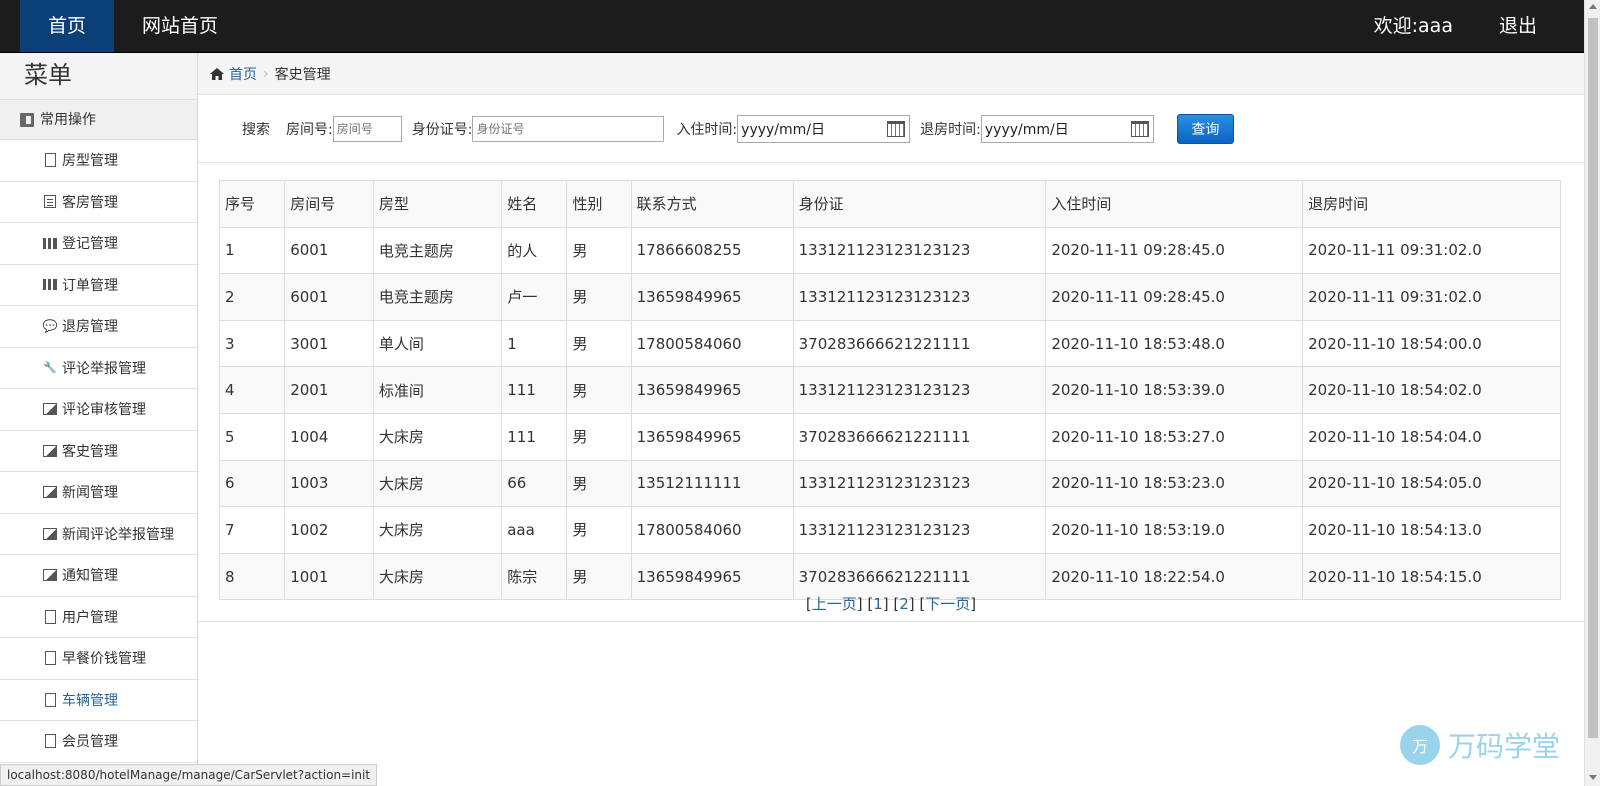  What do you see at coordinates (1067, 128) in the screenshot?
I see `checkout-date-input: yyyy/mm/日` at bounding box center [1067, 128].